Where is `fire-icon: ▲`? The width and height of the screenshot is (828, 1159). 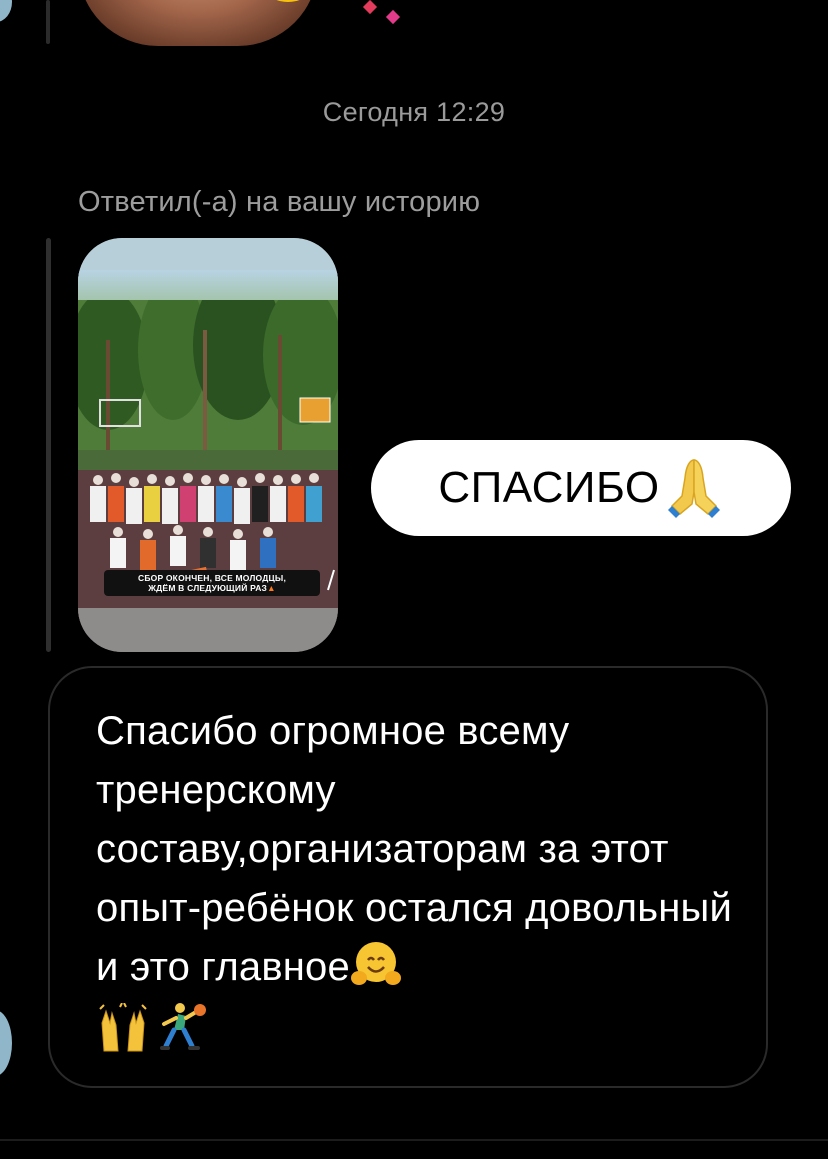 fire-icon: ▲ is located at coordinates (271, 588).